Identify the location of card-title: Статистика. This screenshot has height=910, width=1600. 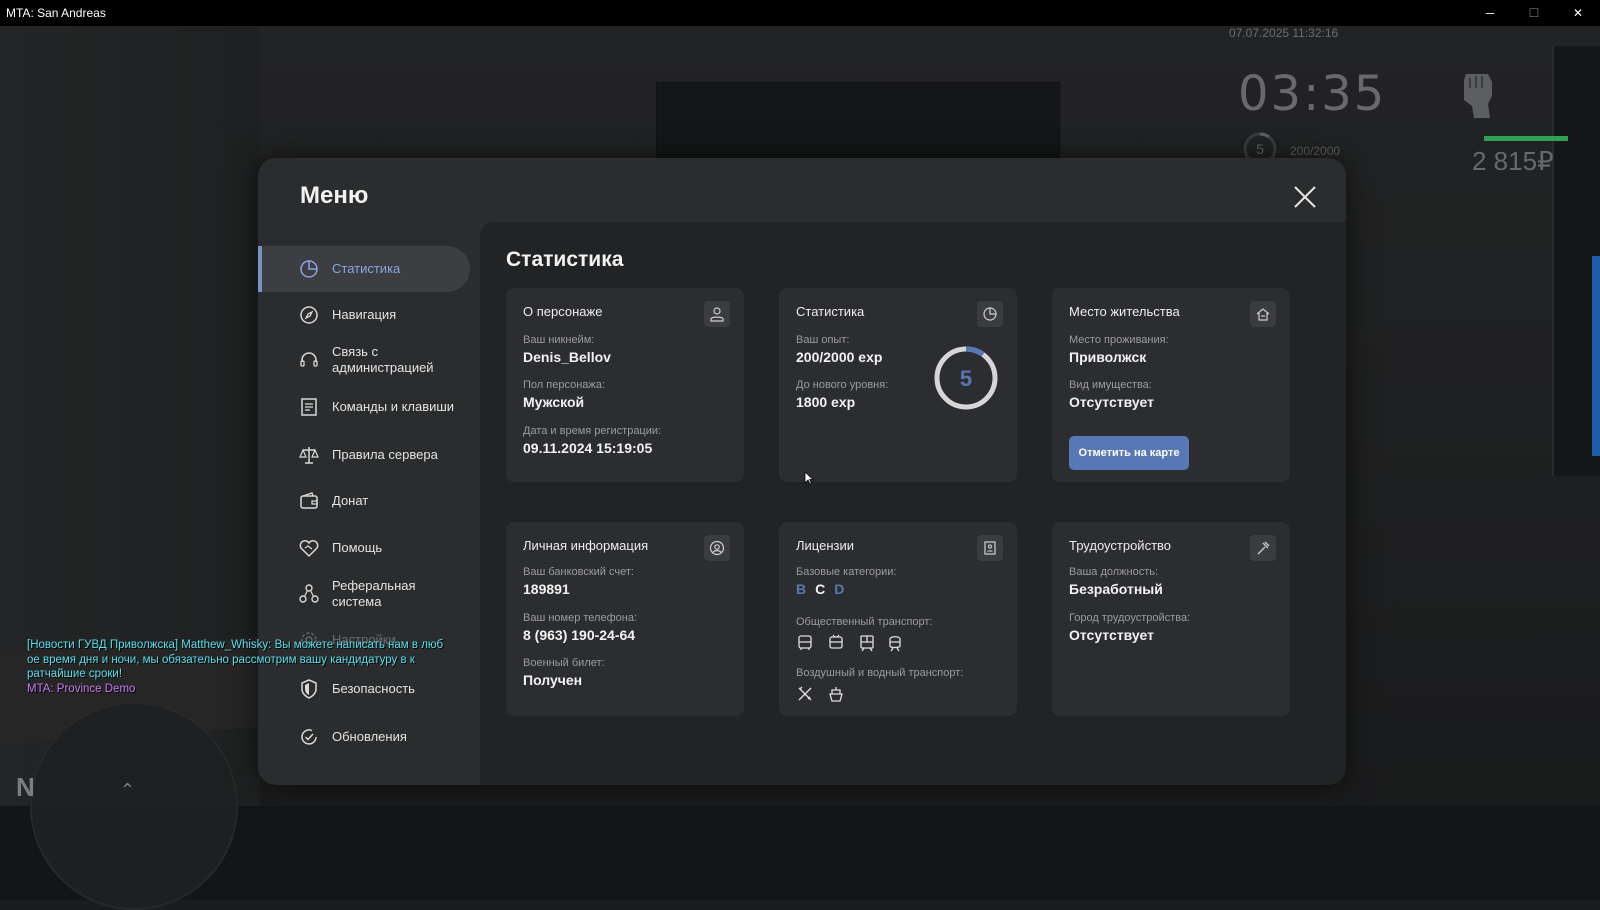
(830, 311).